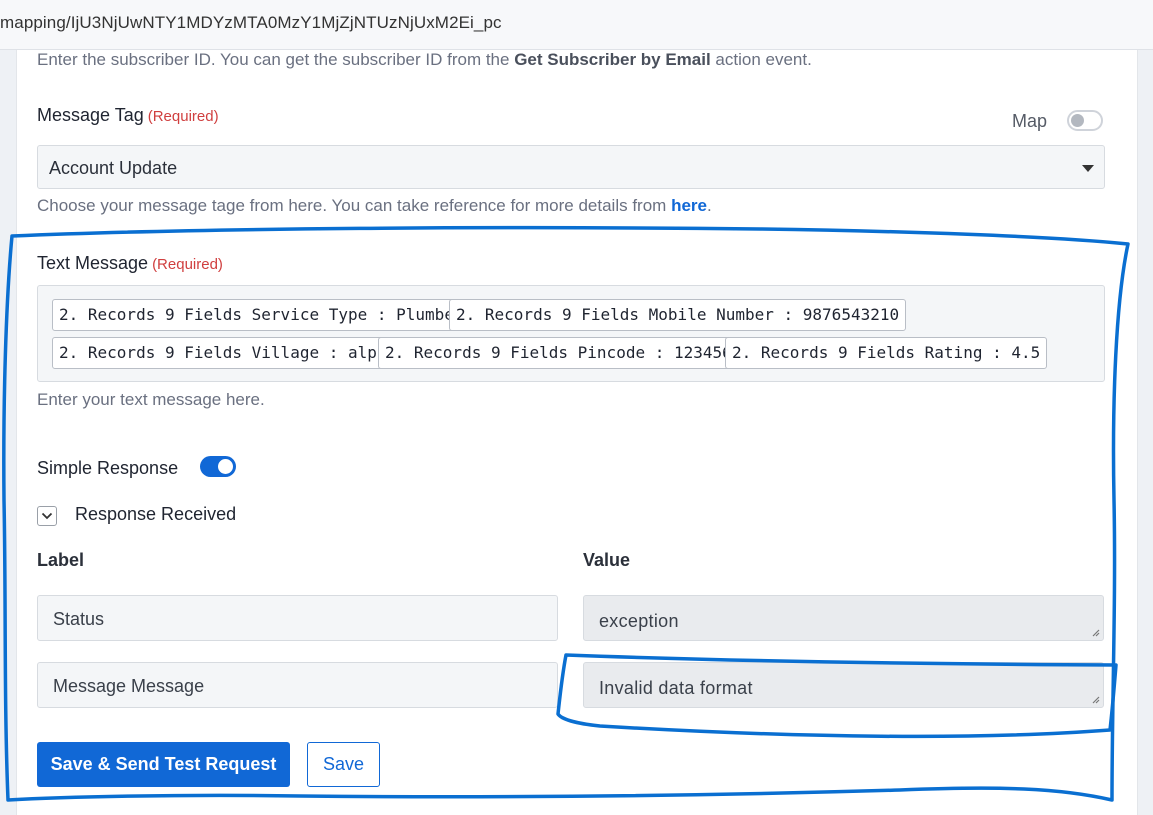 The width and height of the screenshot is (1153, 815). Describe the element at coordinates (151, 399) in the screenshot. I see `text-message-help: Enter your text message here.` at that location.